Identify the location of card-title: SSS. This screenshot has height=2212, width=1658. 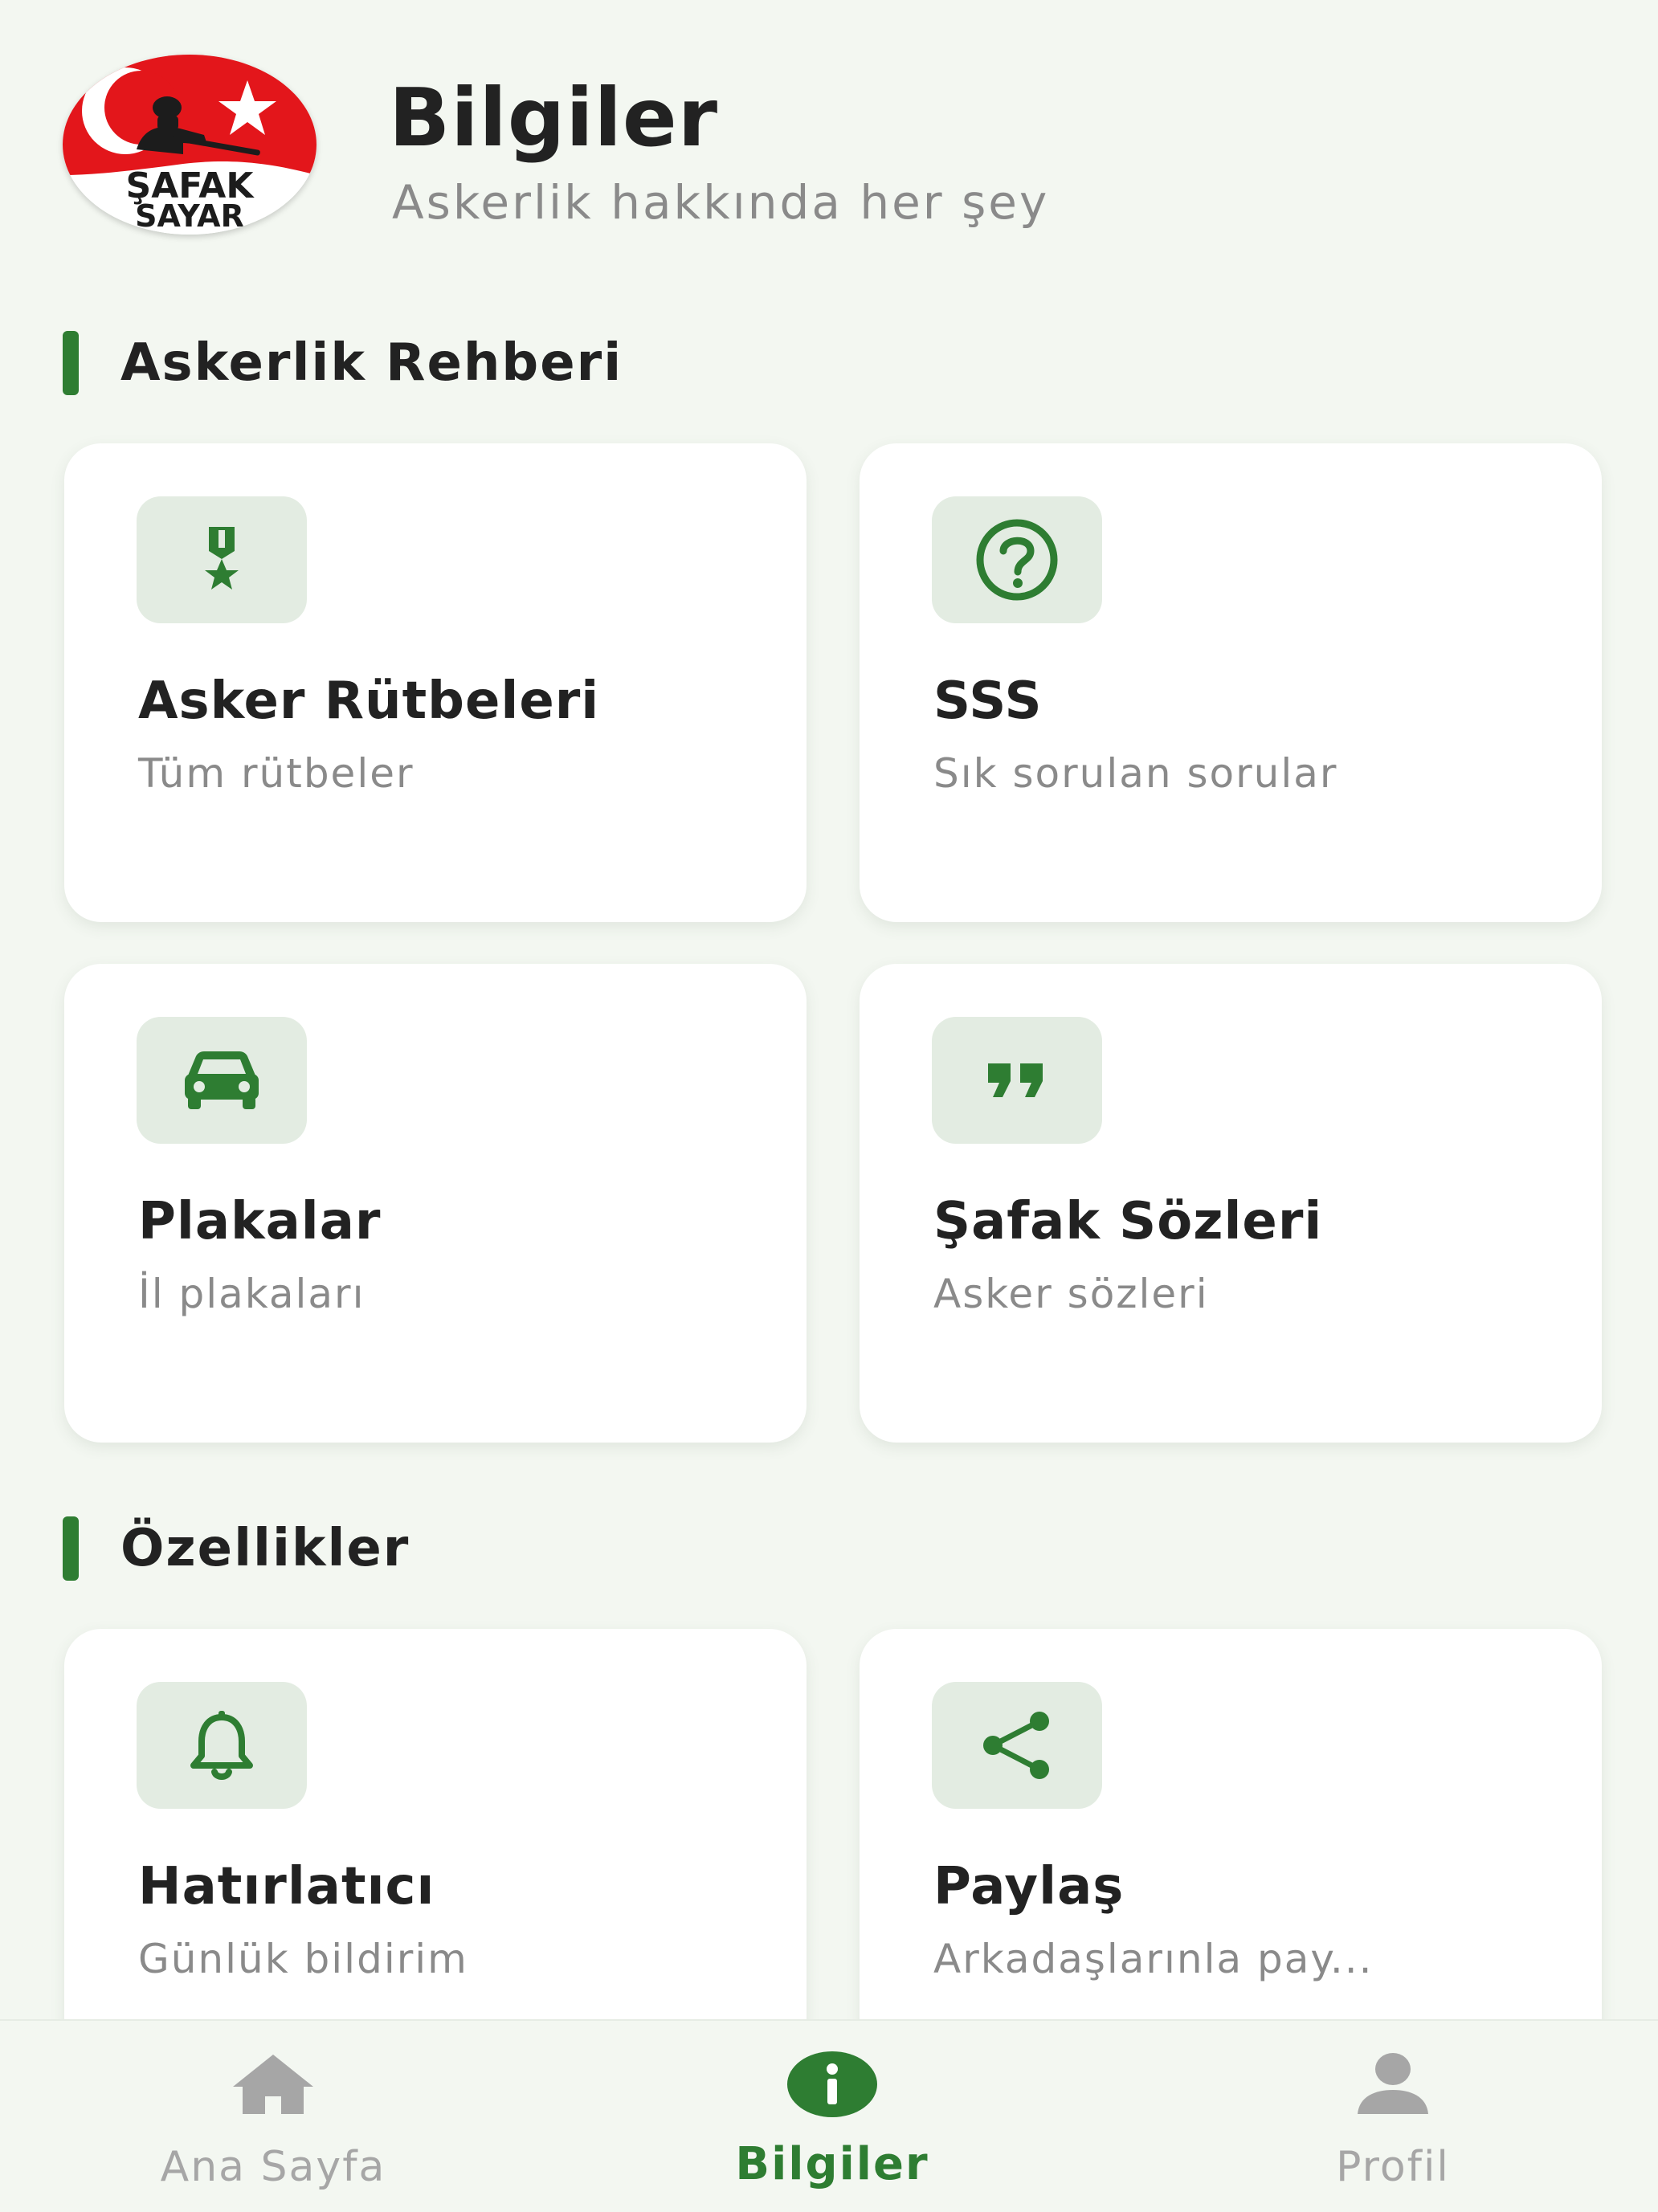
(988, 701).